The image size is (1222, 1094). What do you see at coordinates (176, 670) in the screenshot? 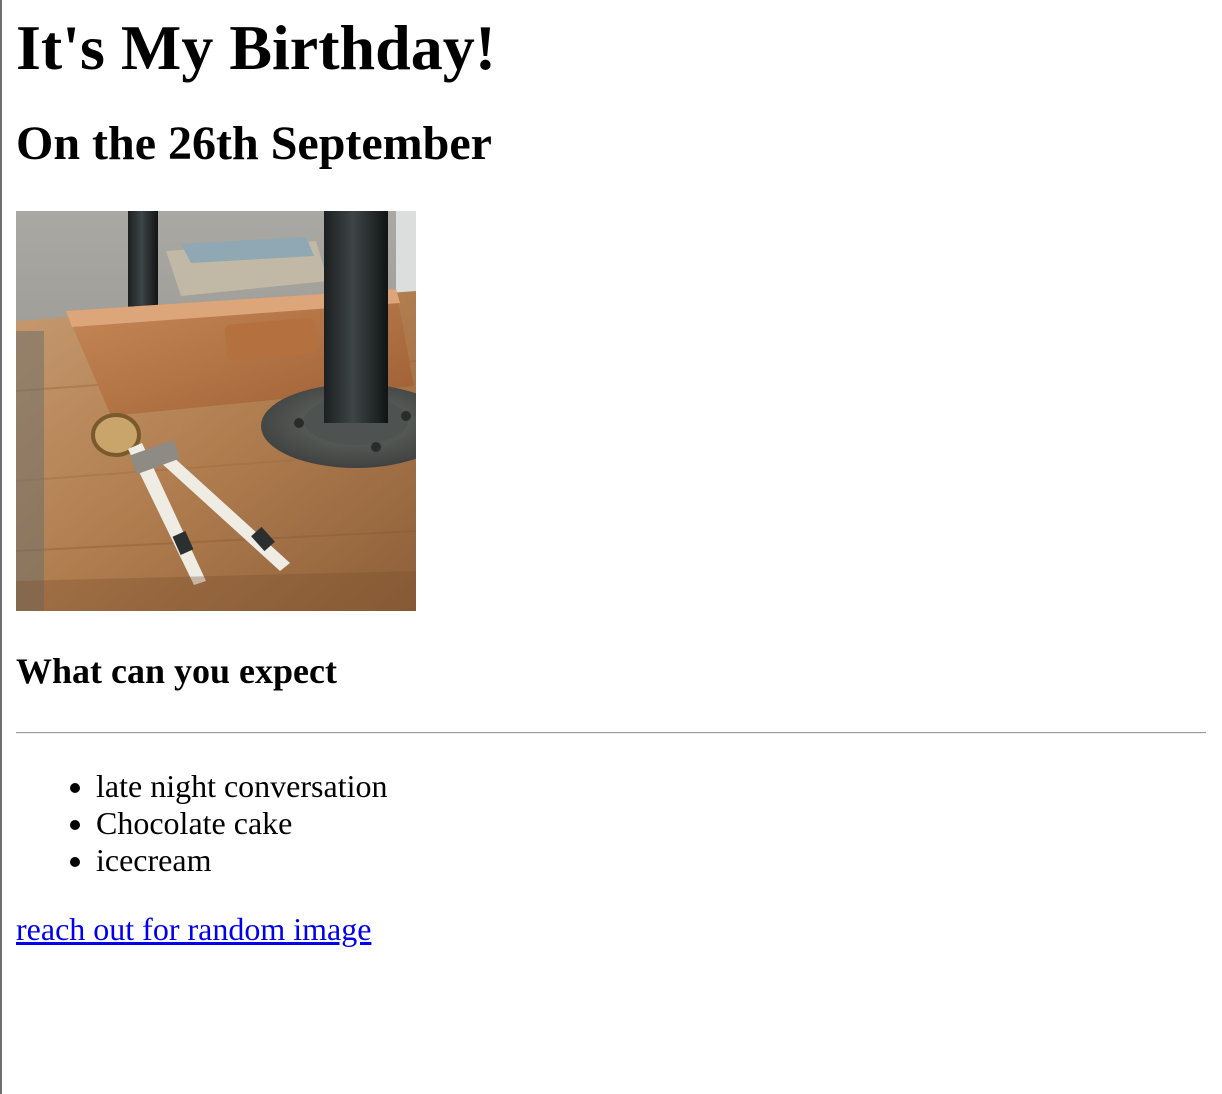
I see `expectations-heading: What can you expect` at bounding box center [176, 670].